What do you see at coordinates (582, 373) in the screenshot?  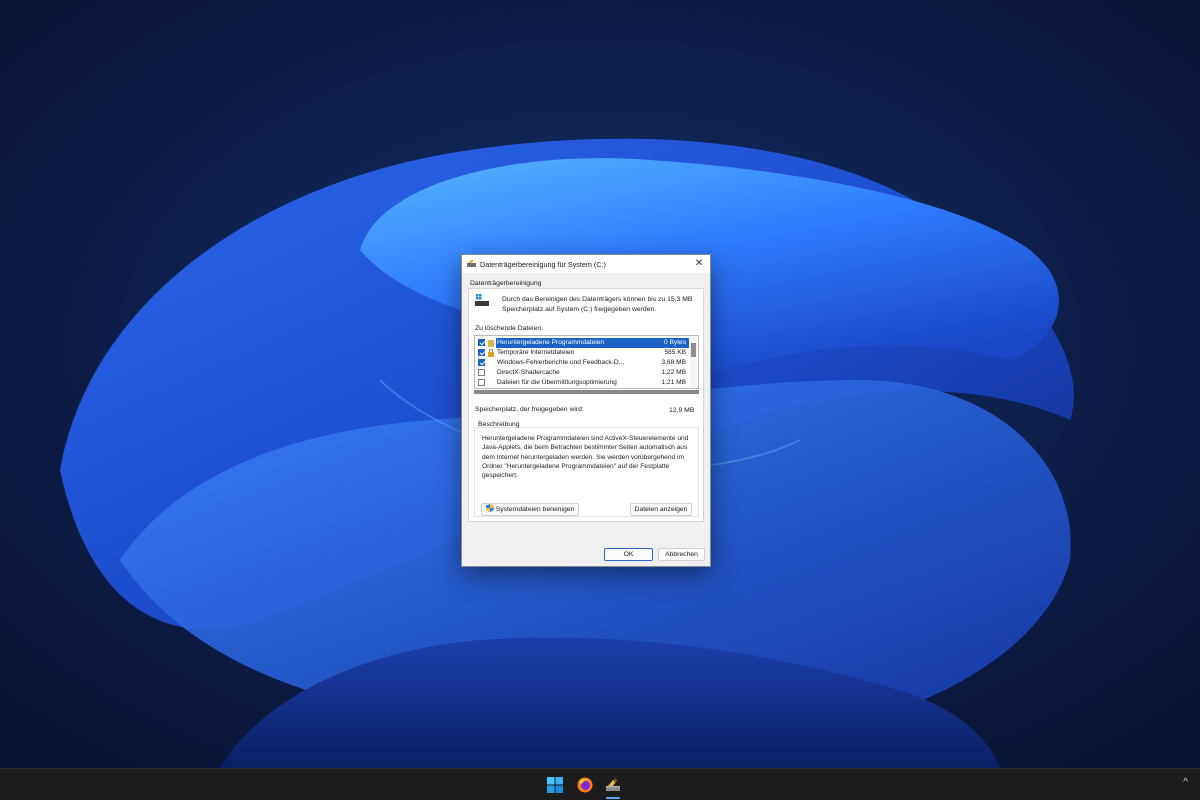 I see `list-item: DirectX-Shadercache 1,22 MB` at bounding box center [582, 373].